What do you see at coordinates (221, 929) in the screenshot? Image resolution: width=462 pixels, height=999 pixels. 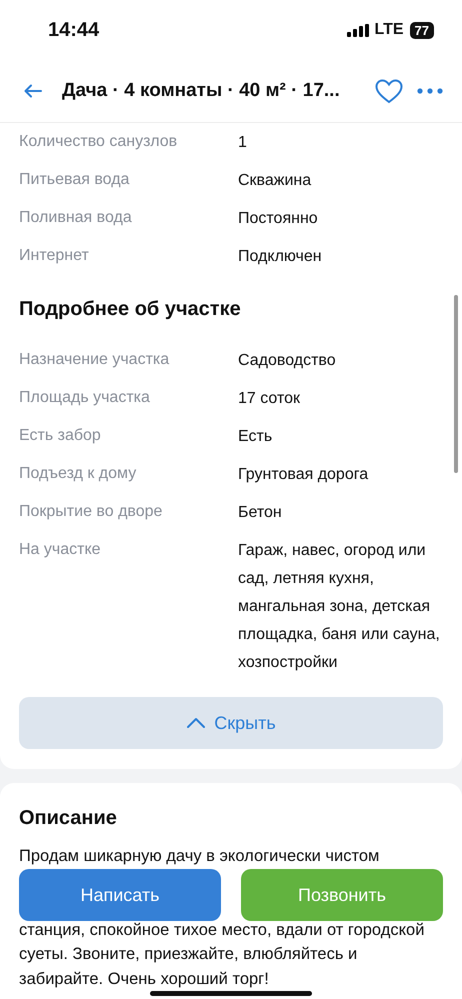 I see `description-text: станция, спокойное тихое место, вдали от городской` at bounding box center [221, 929].